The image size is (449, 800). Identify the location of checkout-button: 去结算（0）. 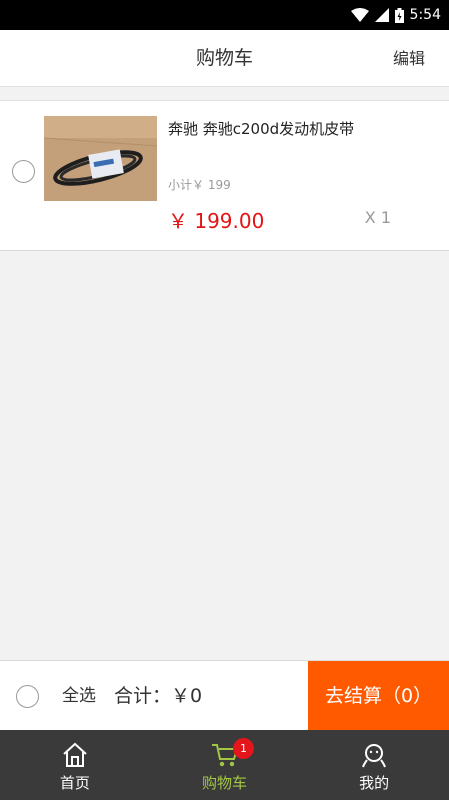
(378, 696).